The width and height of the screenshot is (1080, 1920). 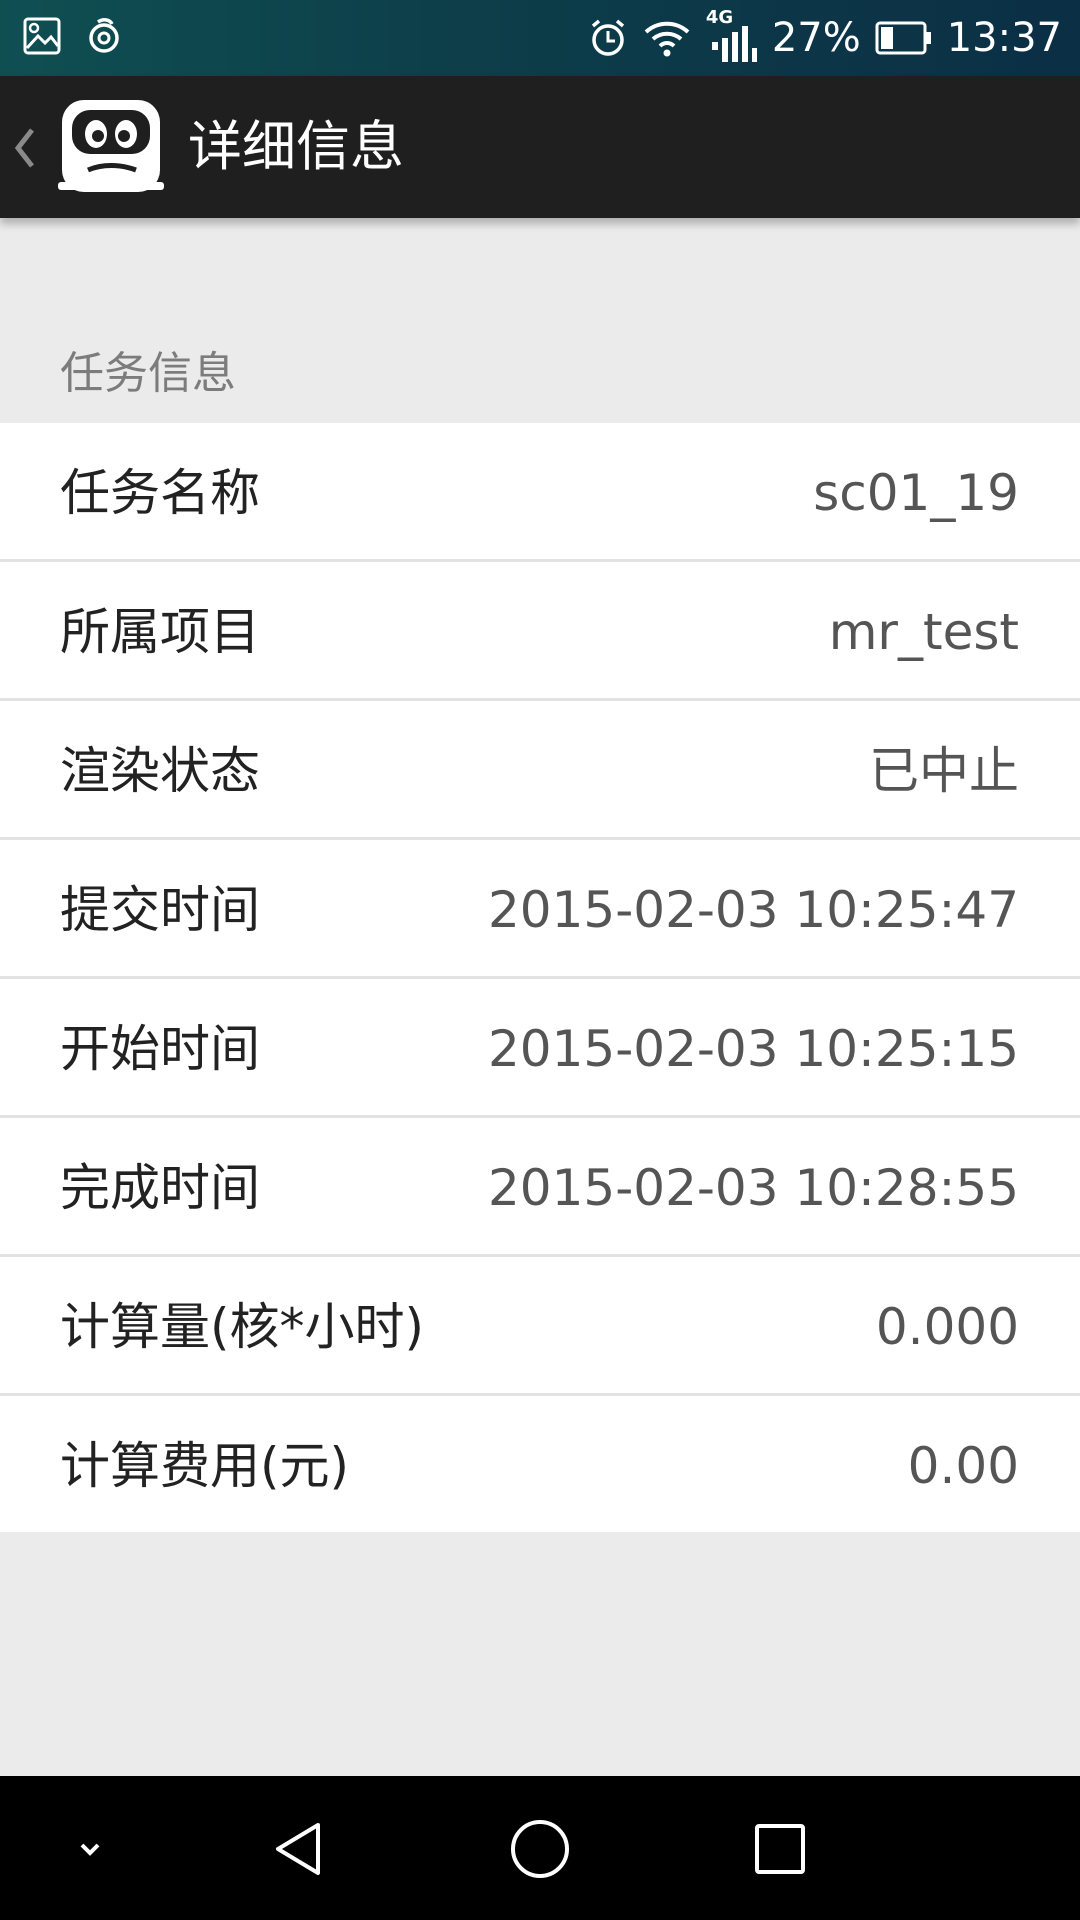 I want to click on row-value: sc01_19, so click(x=916, y=493).